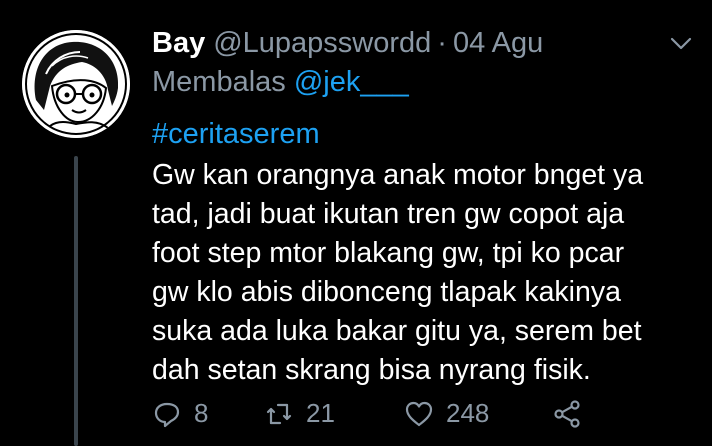 This screenshot has height=446, width=712. What do you see at coordinates (322, 43) in the screenshot?
I see `author-handle: @Lupapsswordd` at bounding box center [322, 43].